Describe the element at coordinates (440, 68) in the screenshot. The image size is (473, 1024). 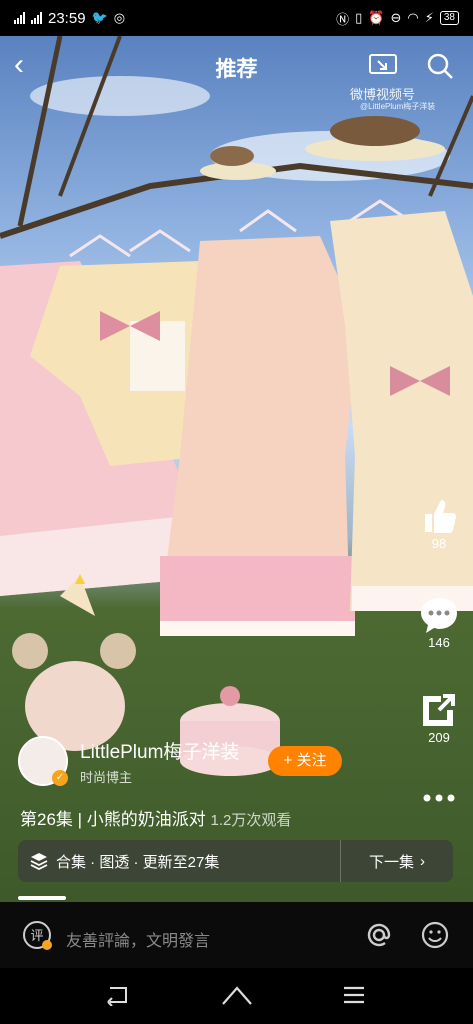
I see `search-icon` at that location.